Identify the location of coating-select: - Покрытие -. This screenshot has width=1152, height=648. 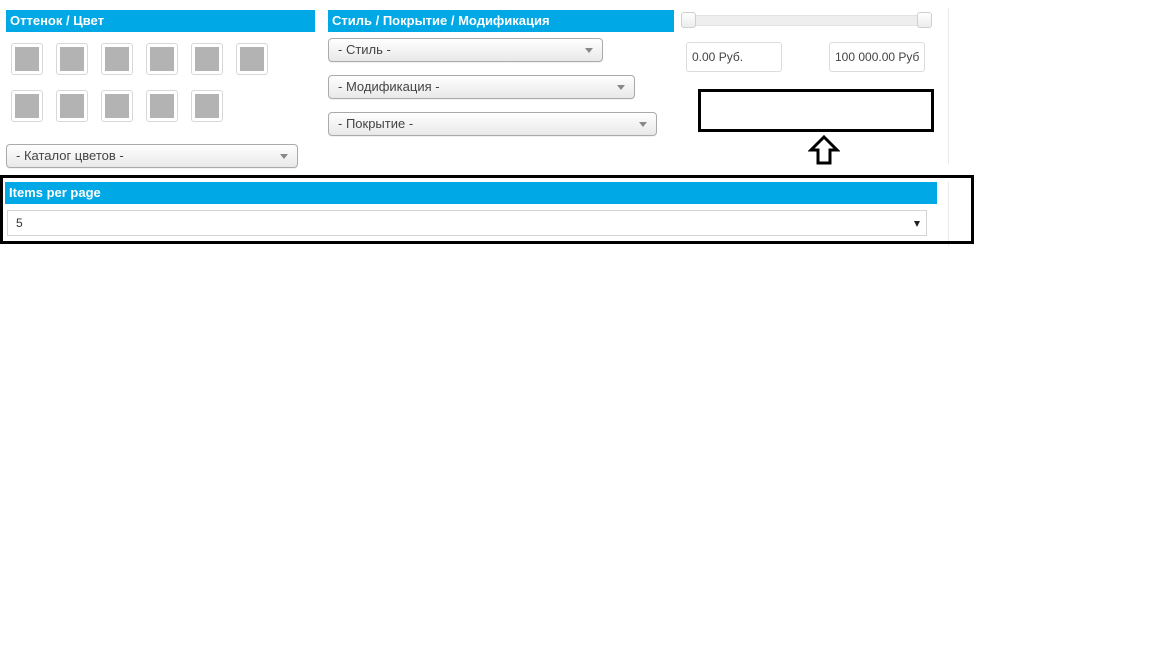
(492, 124).